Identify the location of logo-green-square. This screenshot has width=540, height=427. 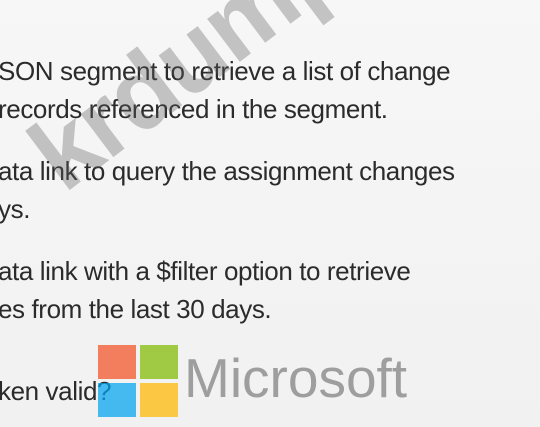
(159, 362).